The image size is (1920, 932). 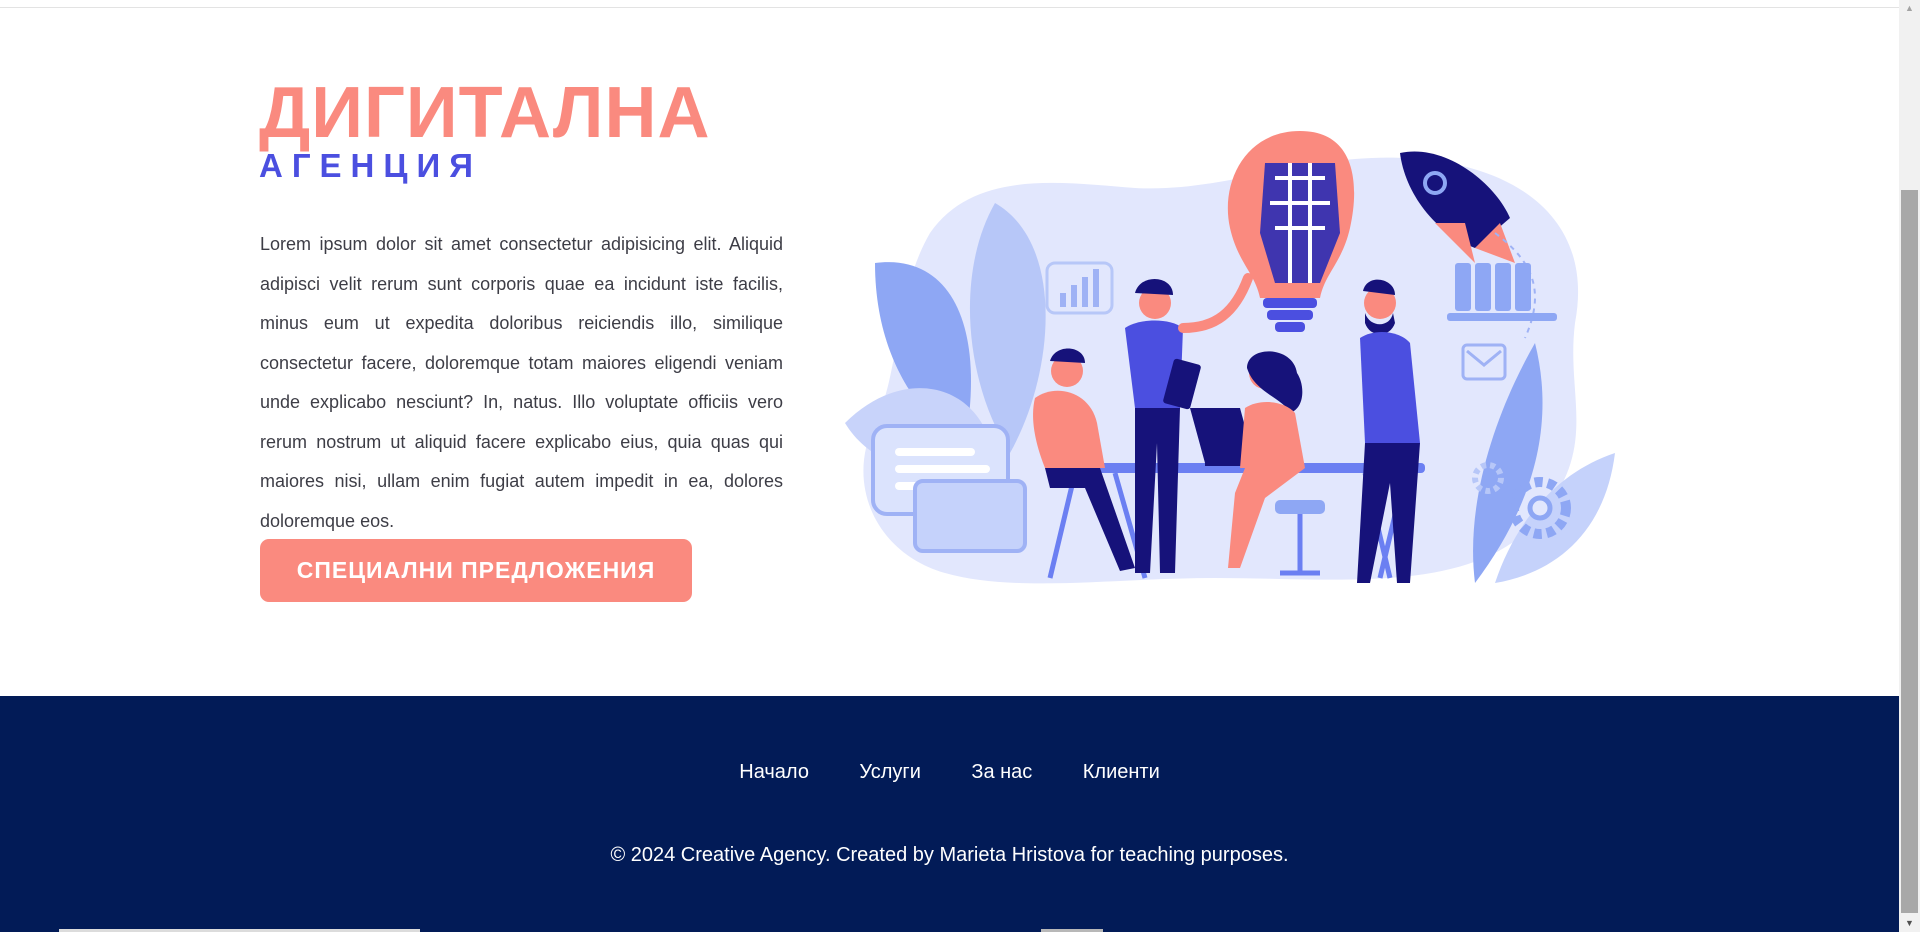 I want to click on footer-link-clients: Клиенти, so click(x=1121, y=772).